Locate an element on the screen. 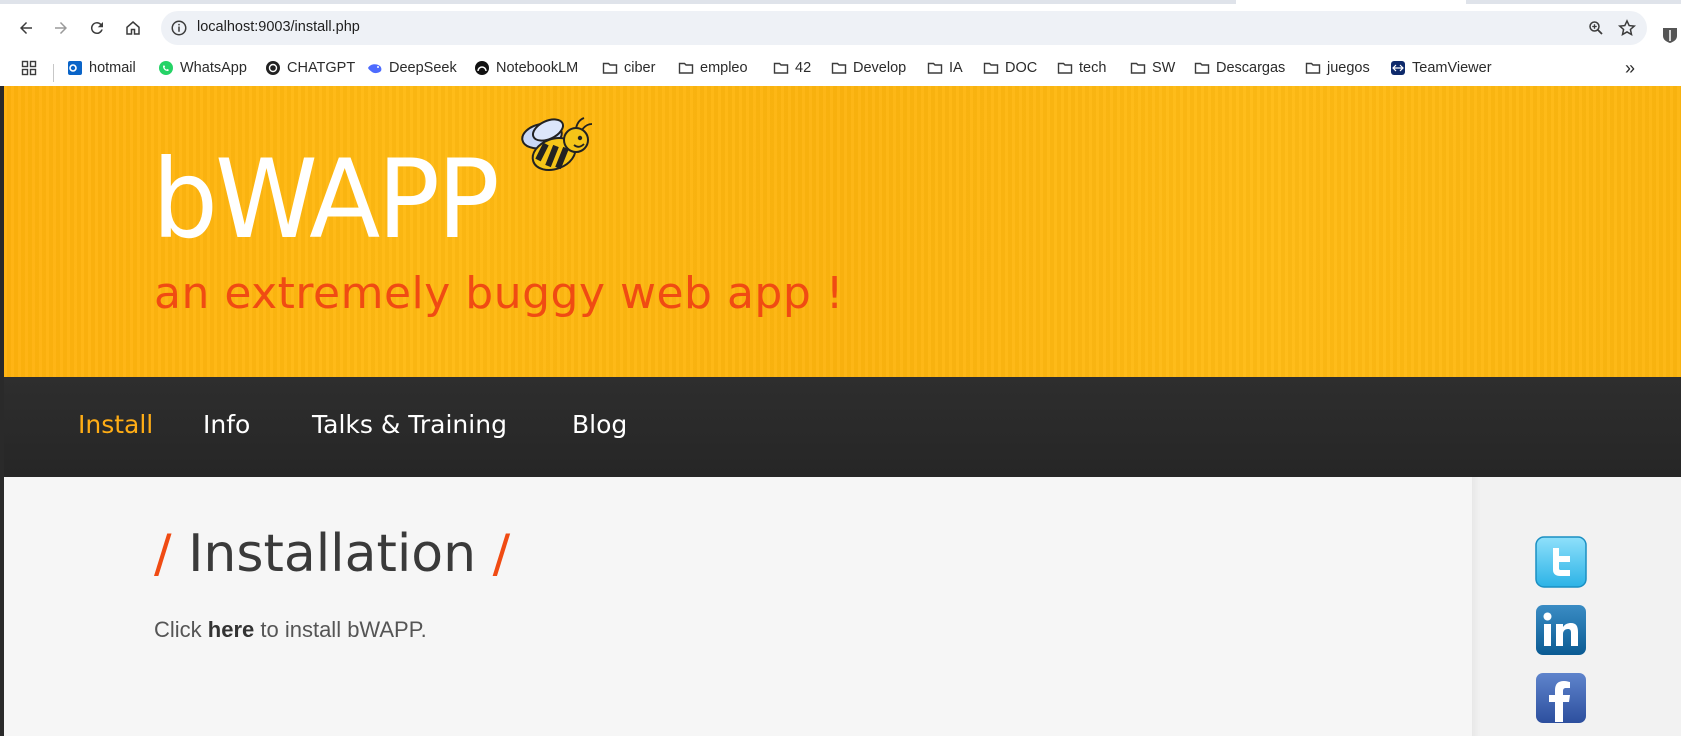 The image size is (1681, 736). whatsapp-icon is located at coordinates (166, 68).